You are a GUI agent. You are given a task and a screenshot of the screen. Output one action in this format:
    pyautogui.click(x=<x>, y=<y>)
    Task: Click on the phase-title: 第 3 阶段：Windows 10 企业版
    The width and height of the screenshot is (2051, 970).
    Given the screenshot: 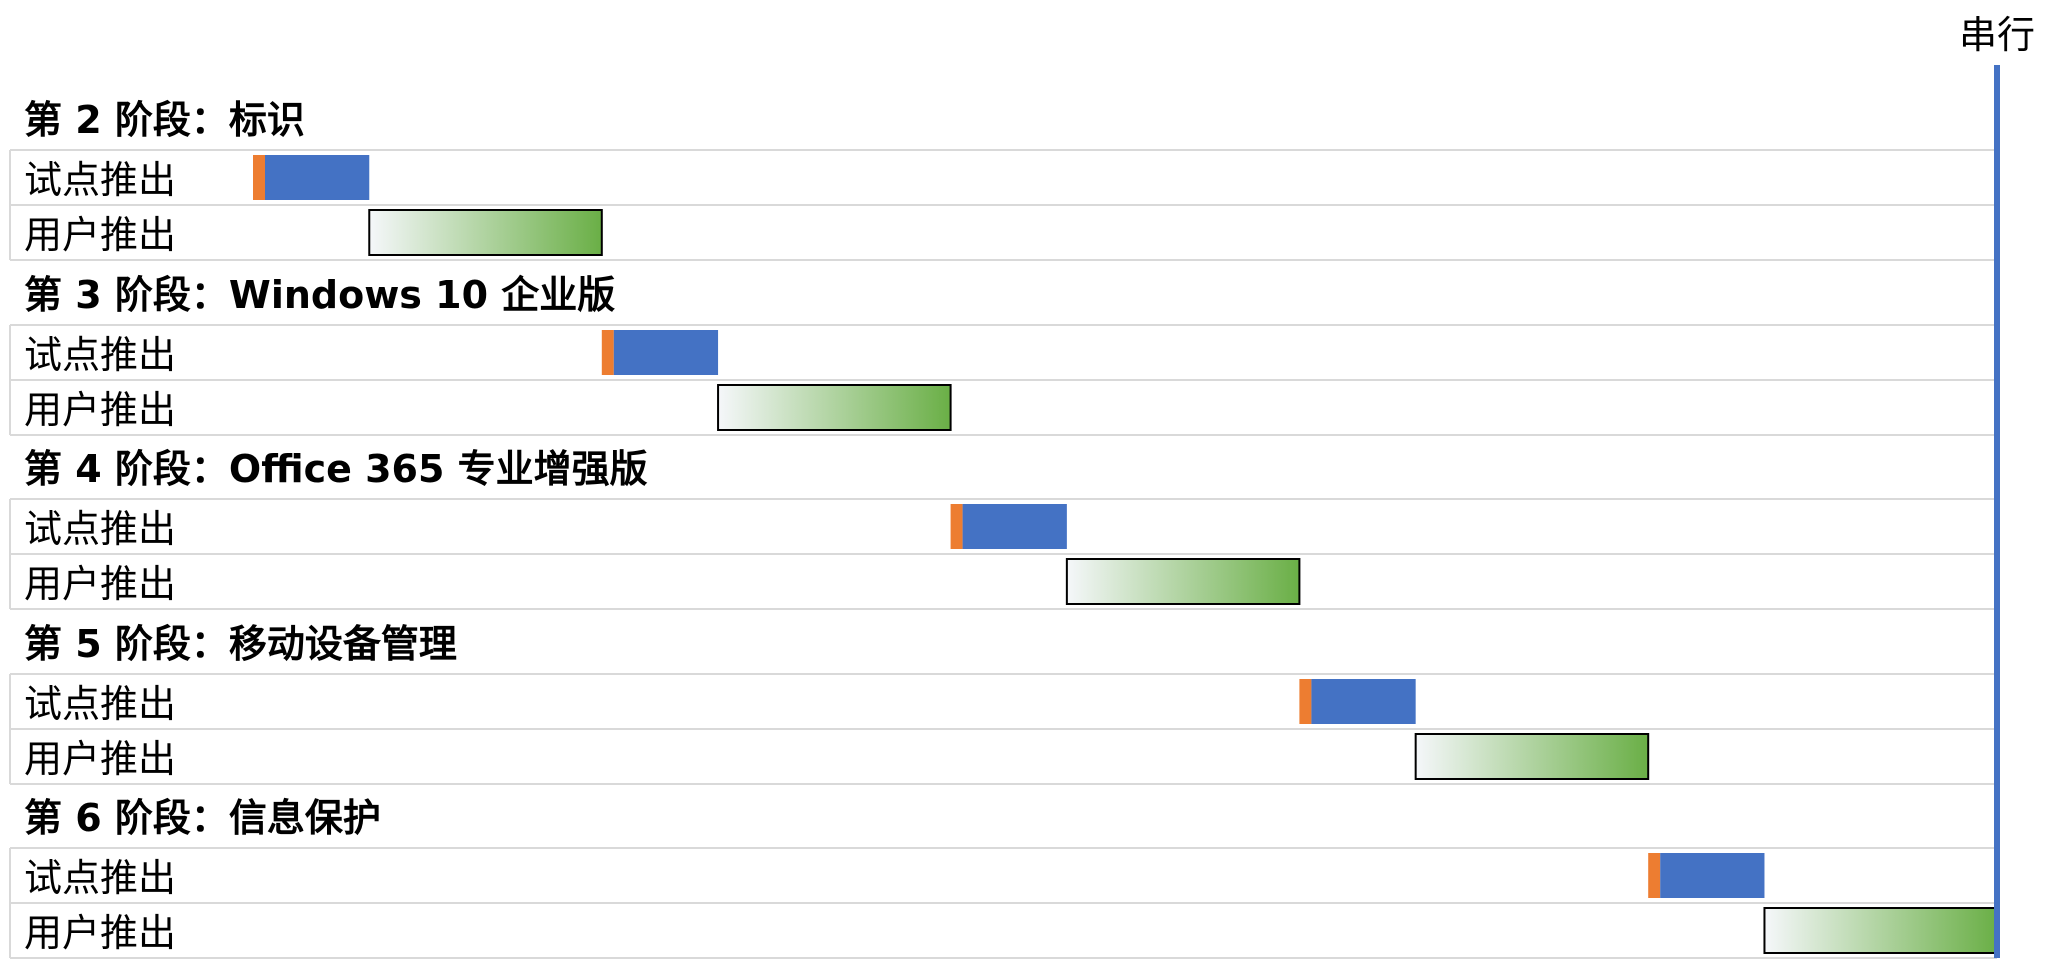 What is the action you would take?
    pyautogui.click(x=319, y=295)
    